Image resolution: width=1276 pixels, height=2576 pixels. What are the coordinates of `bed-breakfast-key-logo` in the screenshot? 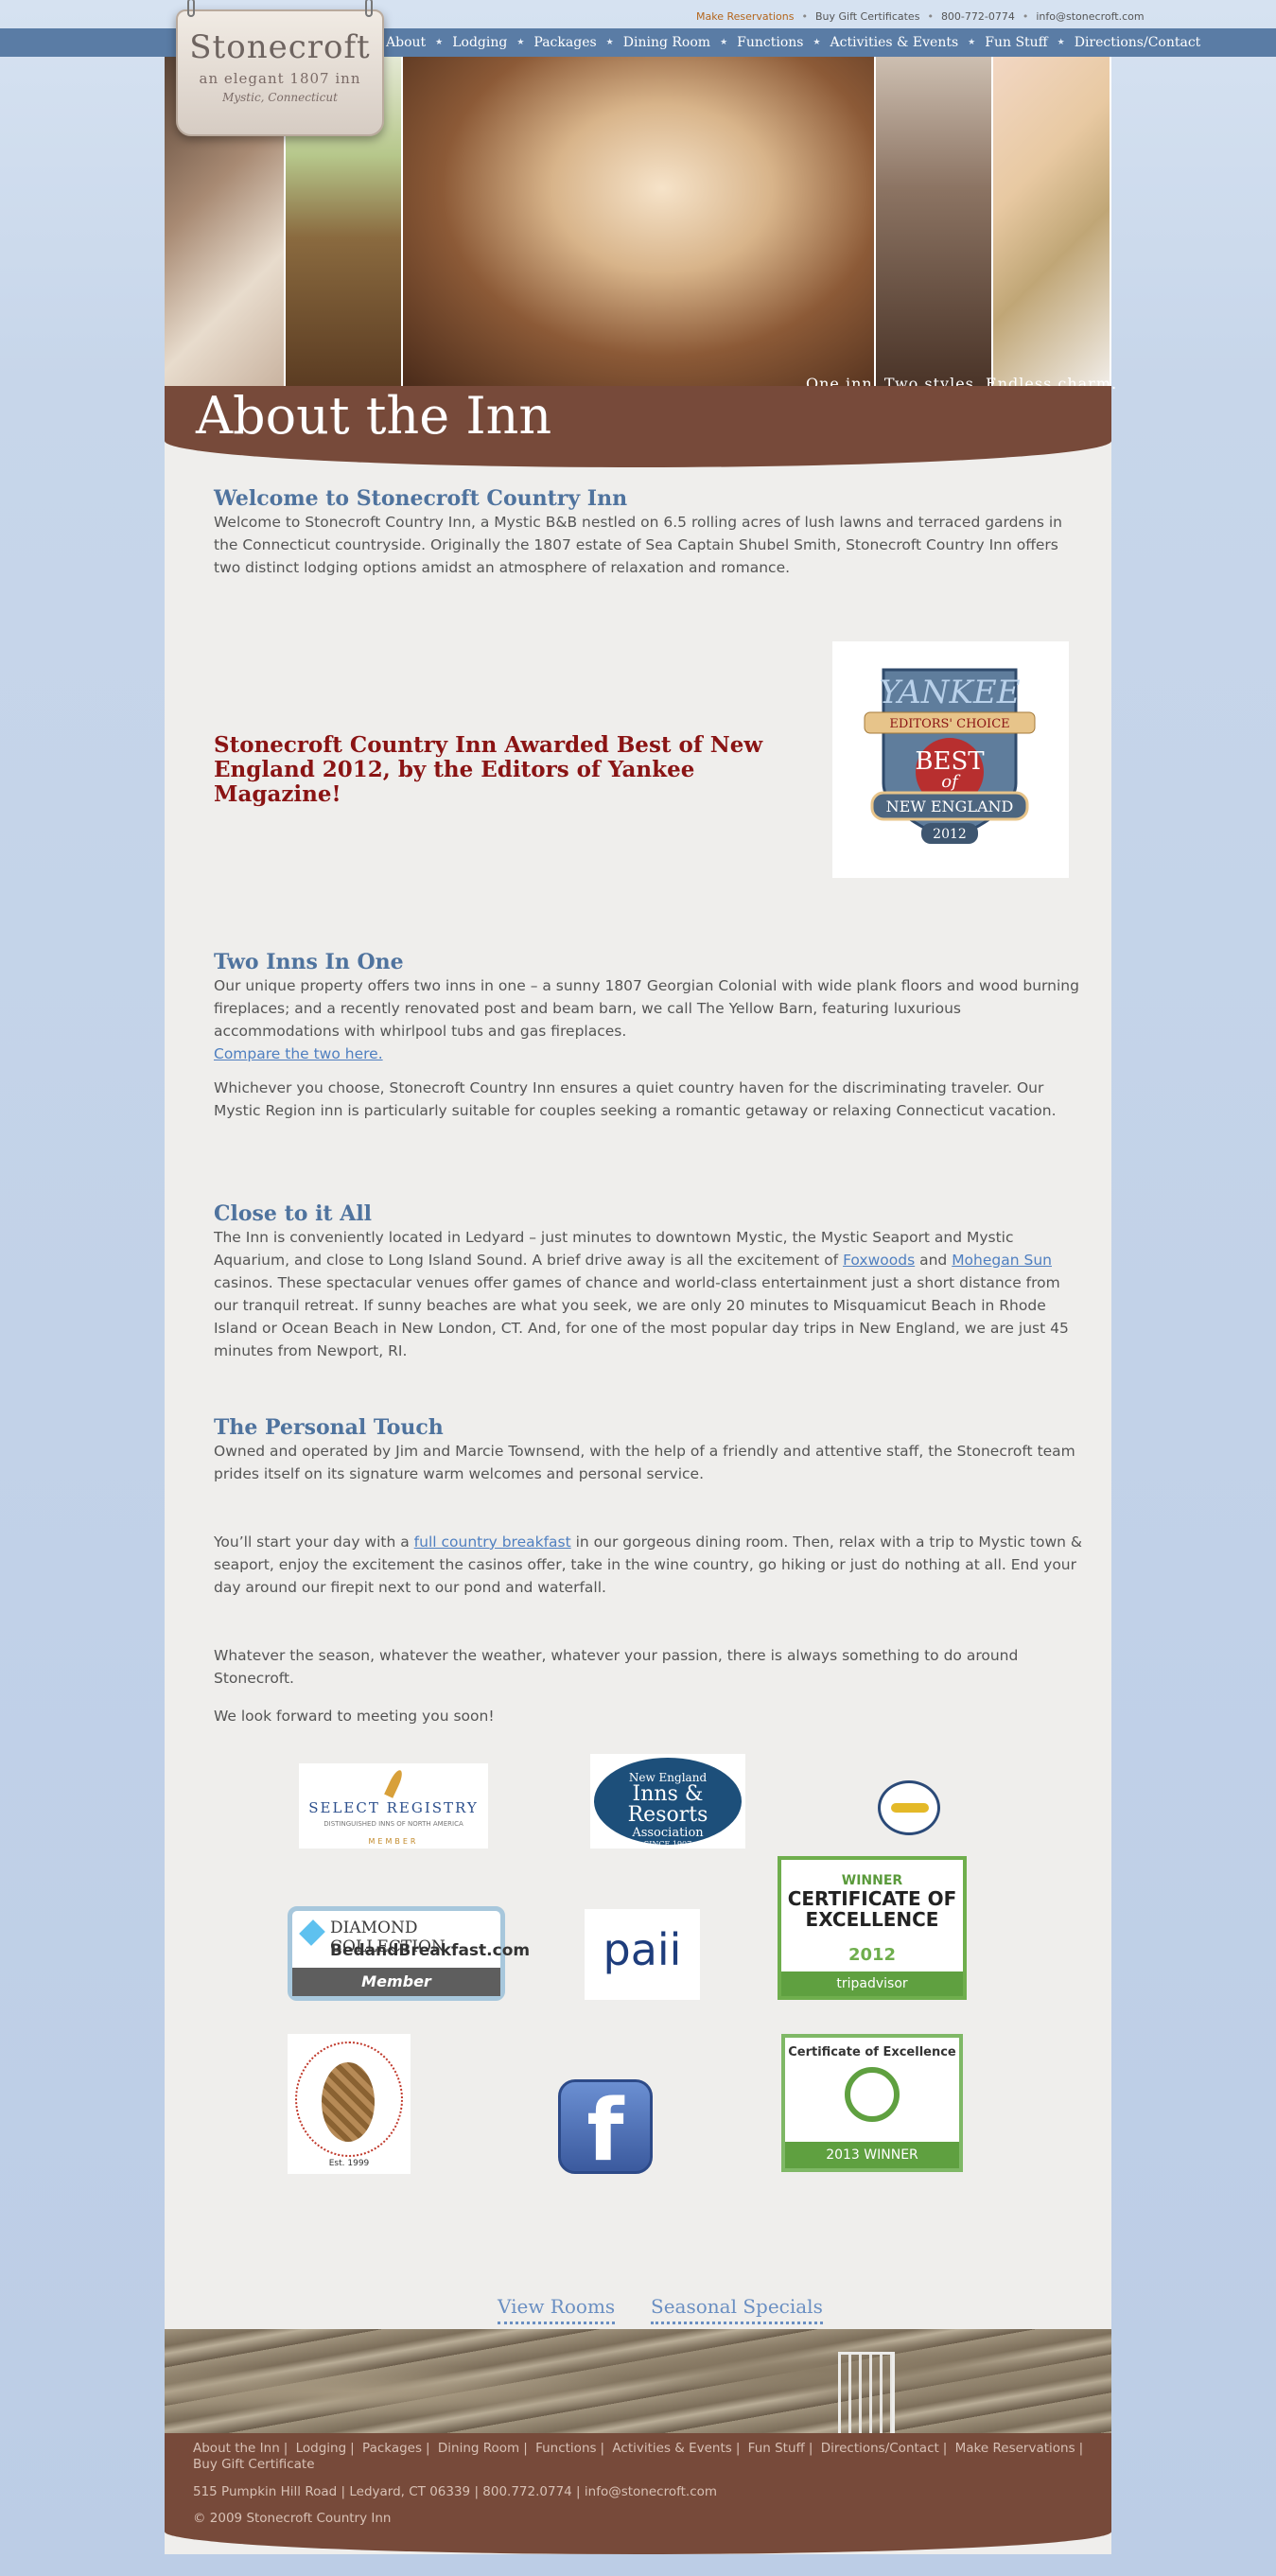 It's located at (909, 1809).